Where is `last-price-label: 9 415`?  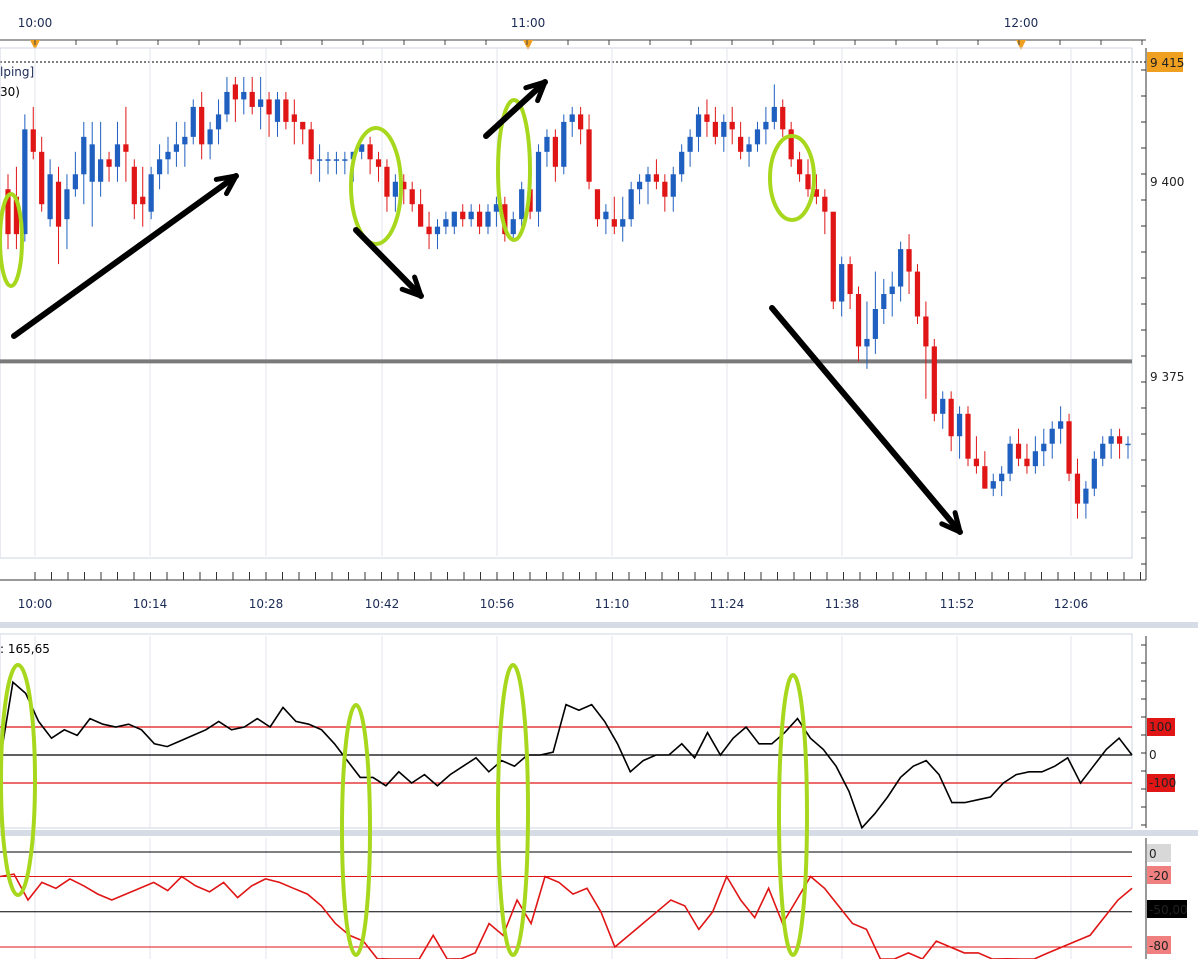 last-price-label: 9 415 is located at coordinates (1167, 63).